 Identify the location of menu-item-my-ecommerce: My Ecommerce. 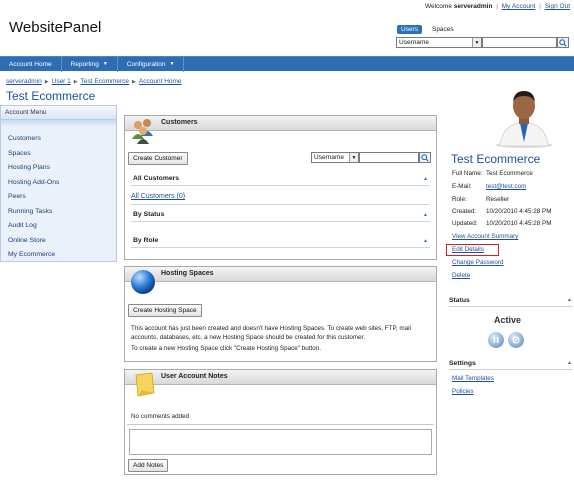
(62, 255).